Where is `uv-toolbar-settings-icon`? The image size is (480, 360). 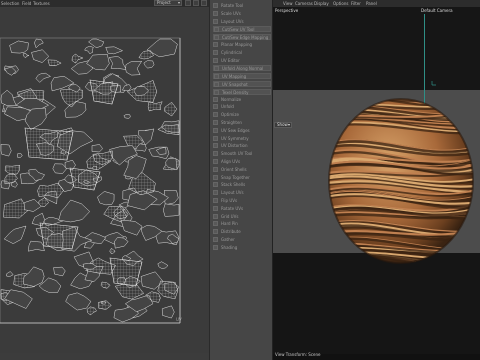 uv-toolbar-settings-icon is located at coordinates (204, 3).